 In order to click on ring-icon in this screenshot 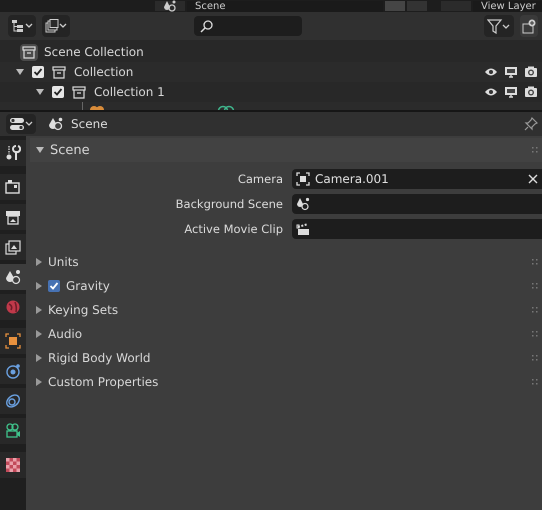, I will do `click(13, 401)`.